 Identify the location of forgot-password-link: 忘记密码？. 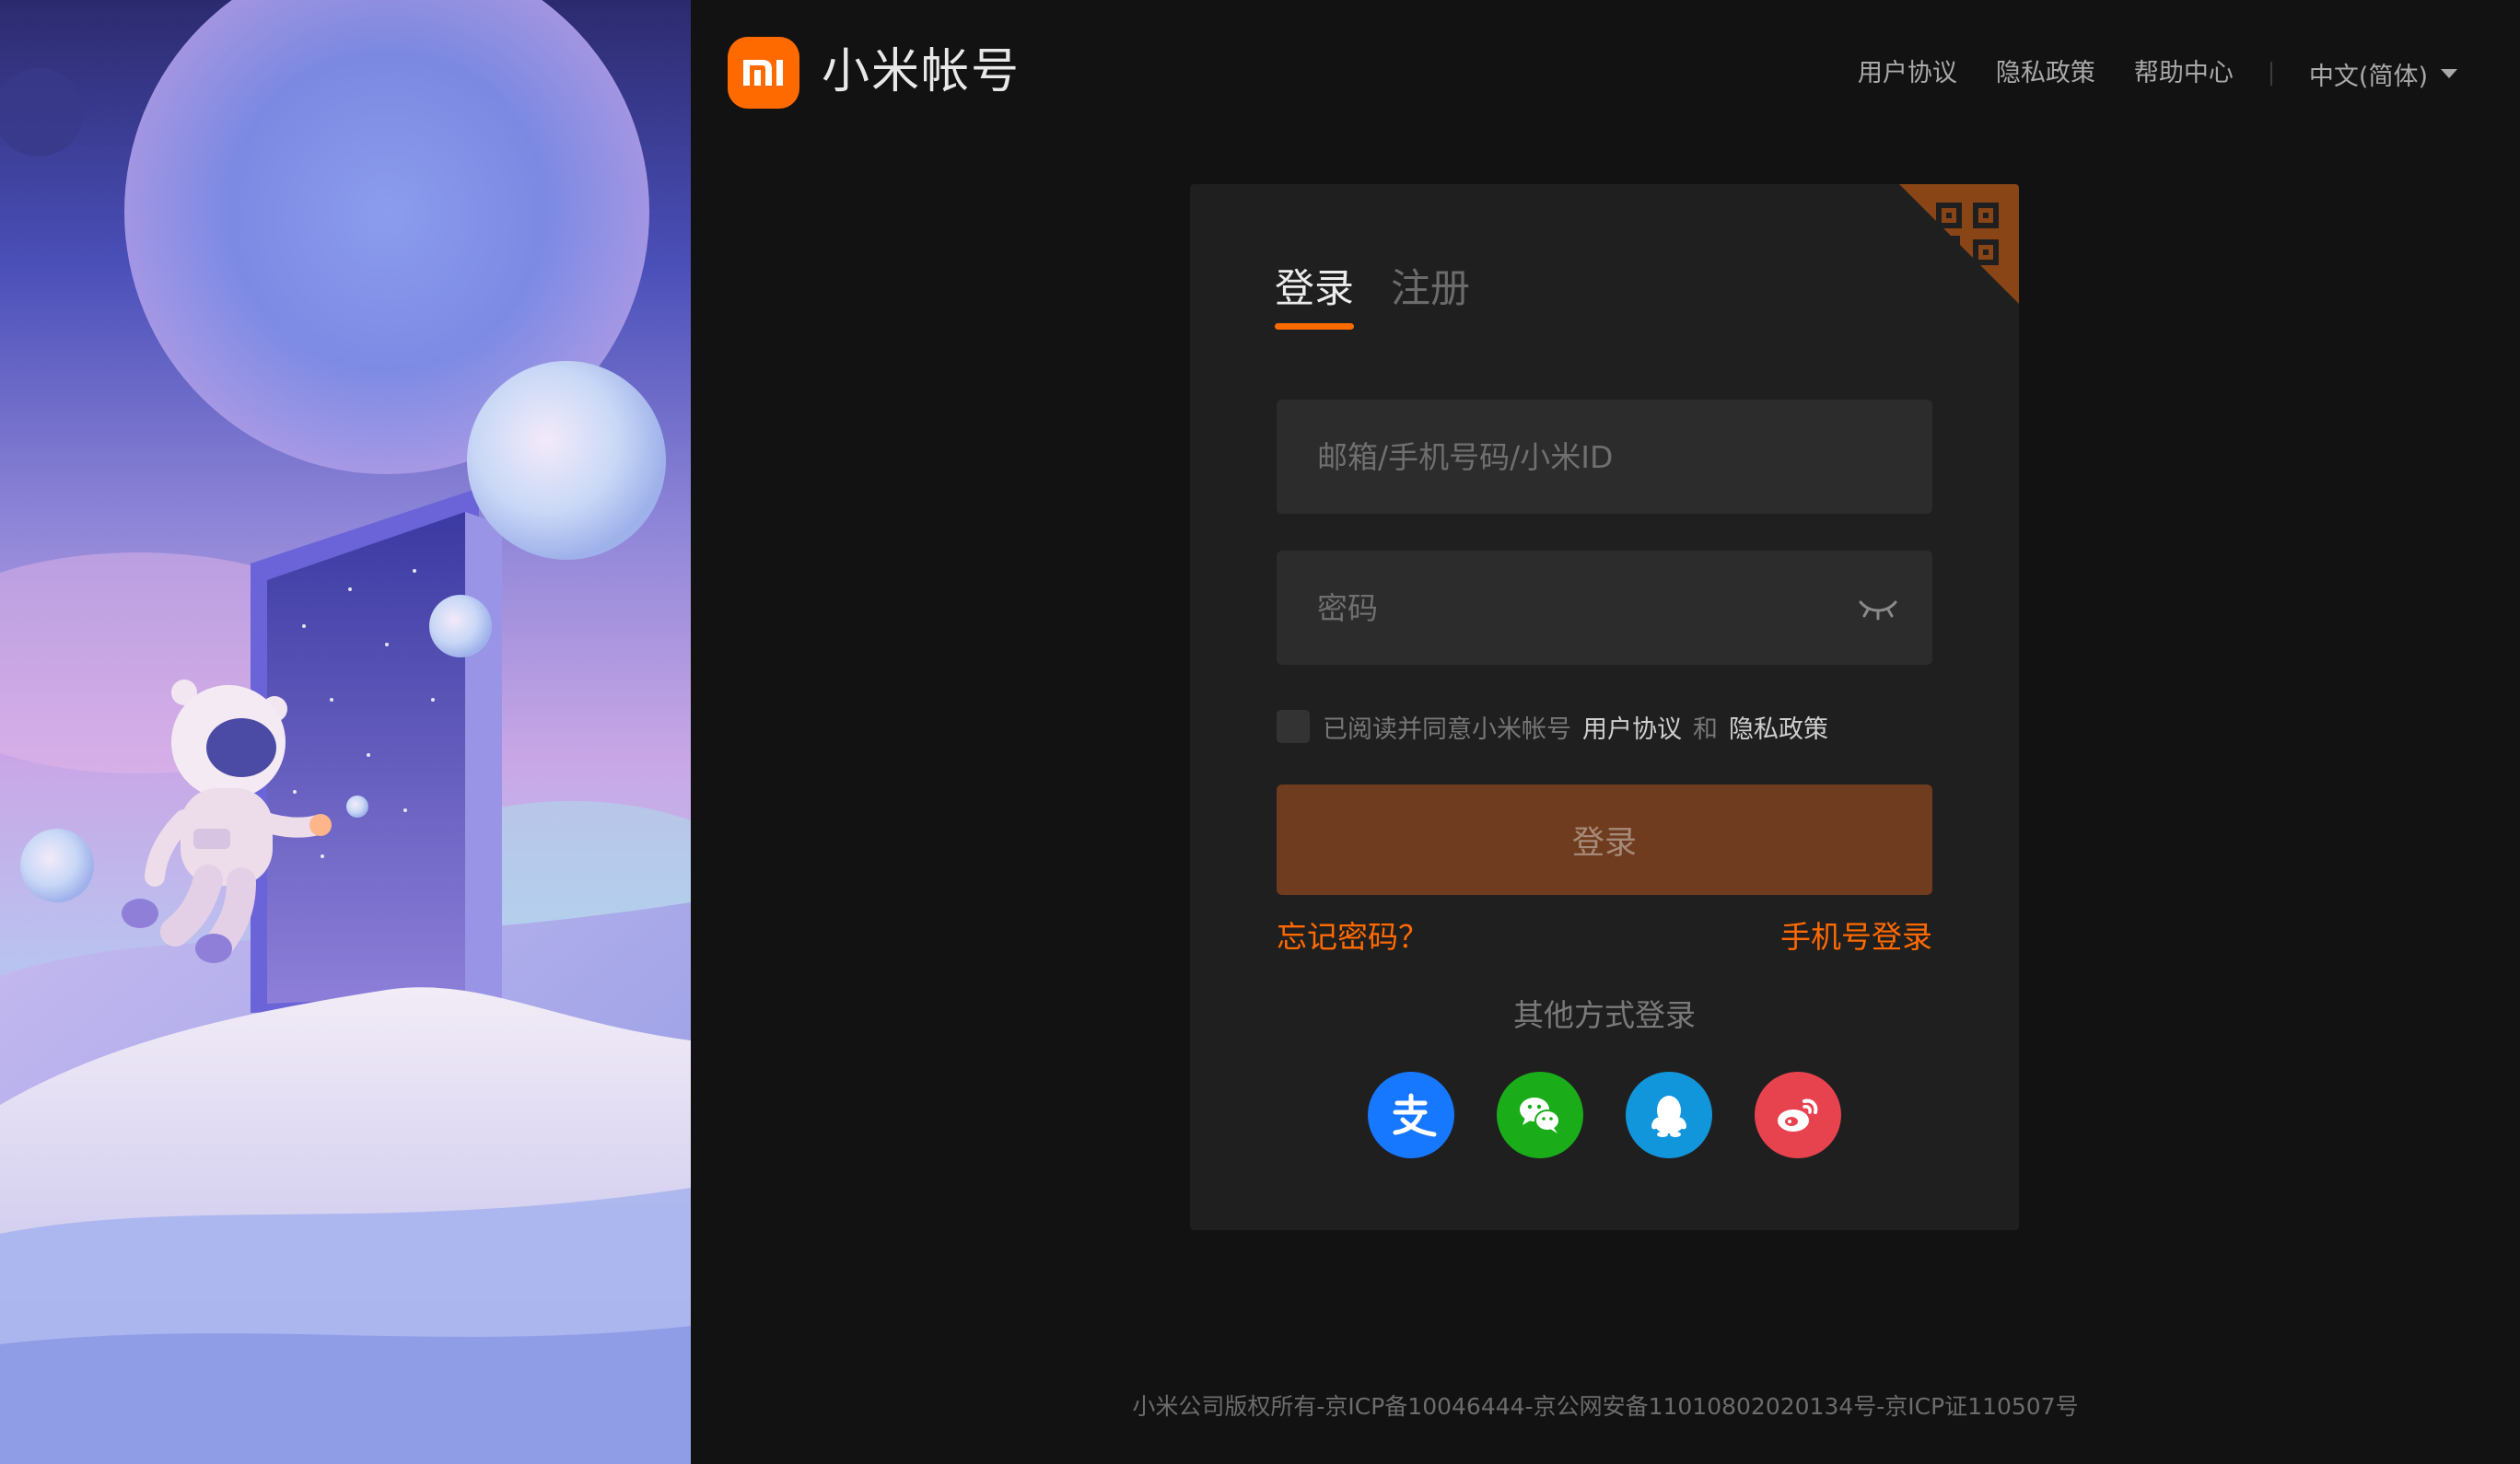
(1353, 937).